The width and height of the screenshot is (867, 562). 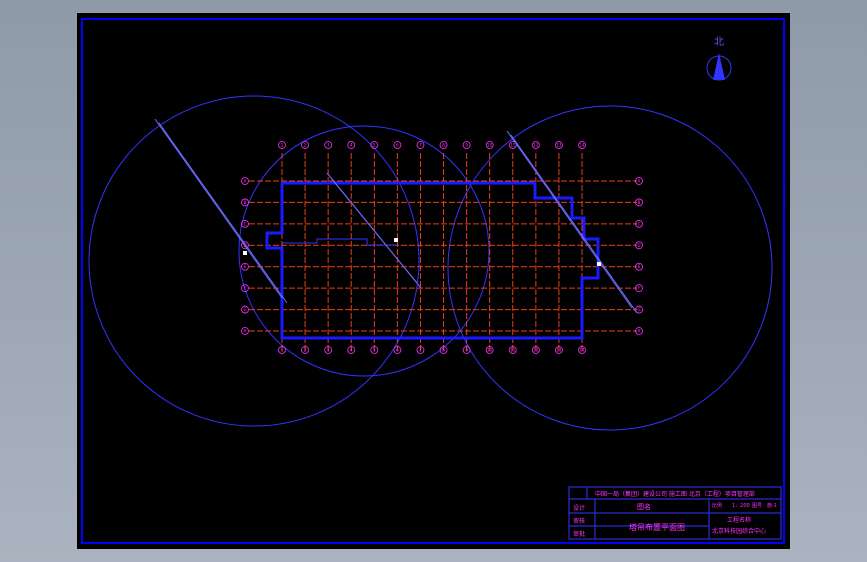 I want to click on building-inner-line, so click(x=339, y=242).